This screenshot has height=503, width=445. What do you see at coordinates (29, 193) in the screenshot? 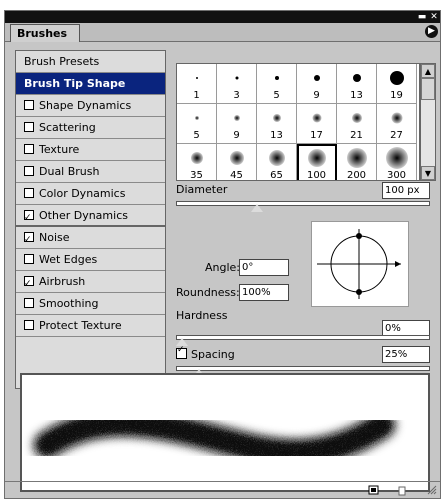
I see `color-dynamics-checkbox` at bounding box center [29, 193].